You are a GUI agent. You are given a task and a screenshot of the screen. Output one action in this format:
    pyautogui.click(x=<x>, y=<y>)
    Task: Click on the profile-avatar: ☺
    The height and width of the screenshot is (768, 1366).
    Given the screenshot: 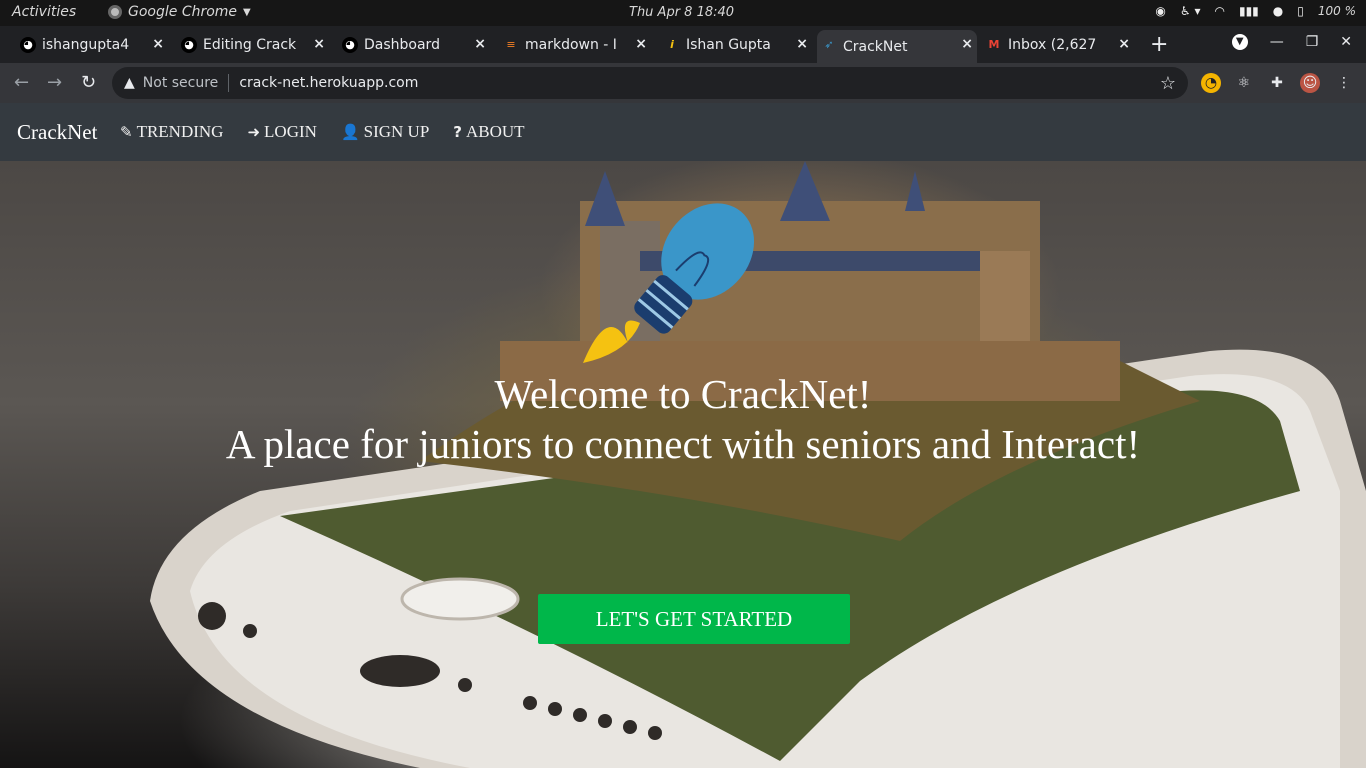 What is the action you would take?
    pyautogui.click(x=1310, y=83)
    